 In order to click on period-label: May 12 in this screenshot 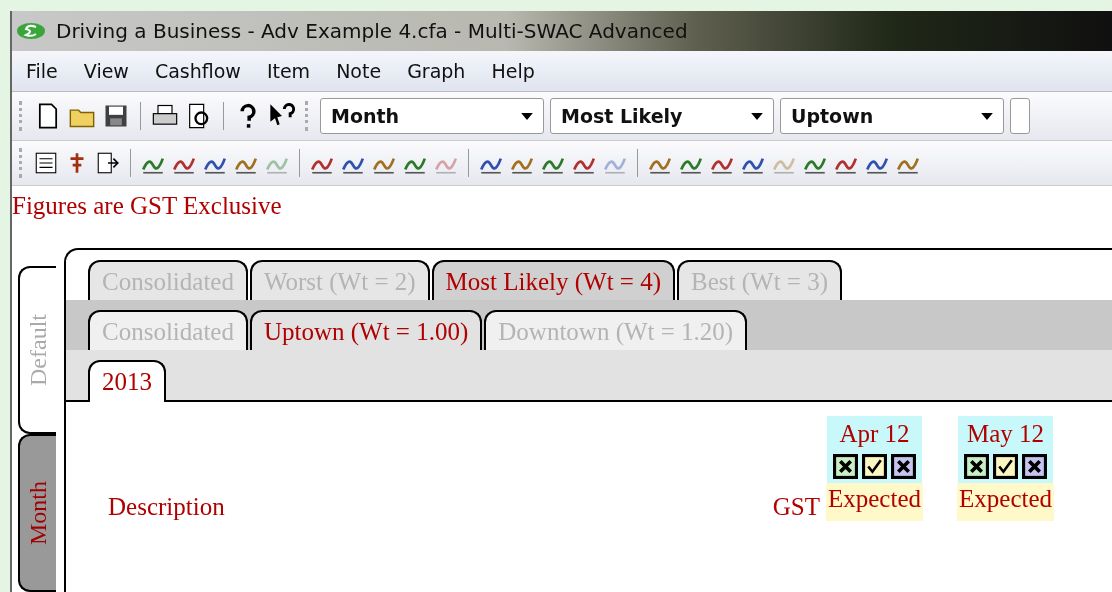, I will do `click(1005, 434)`.